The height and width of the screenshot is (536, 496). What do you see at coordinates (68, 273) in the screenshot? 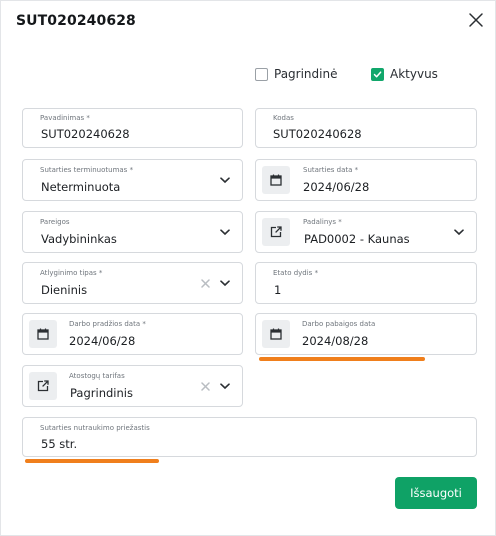
I see `atlyginimo-tipas-label-text: Atlyginimo tipas` at bounding box center [68, 273].